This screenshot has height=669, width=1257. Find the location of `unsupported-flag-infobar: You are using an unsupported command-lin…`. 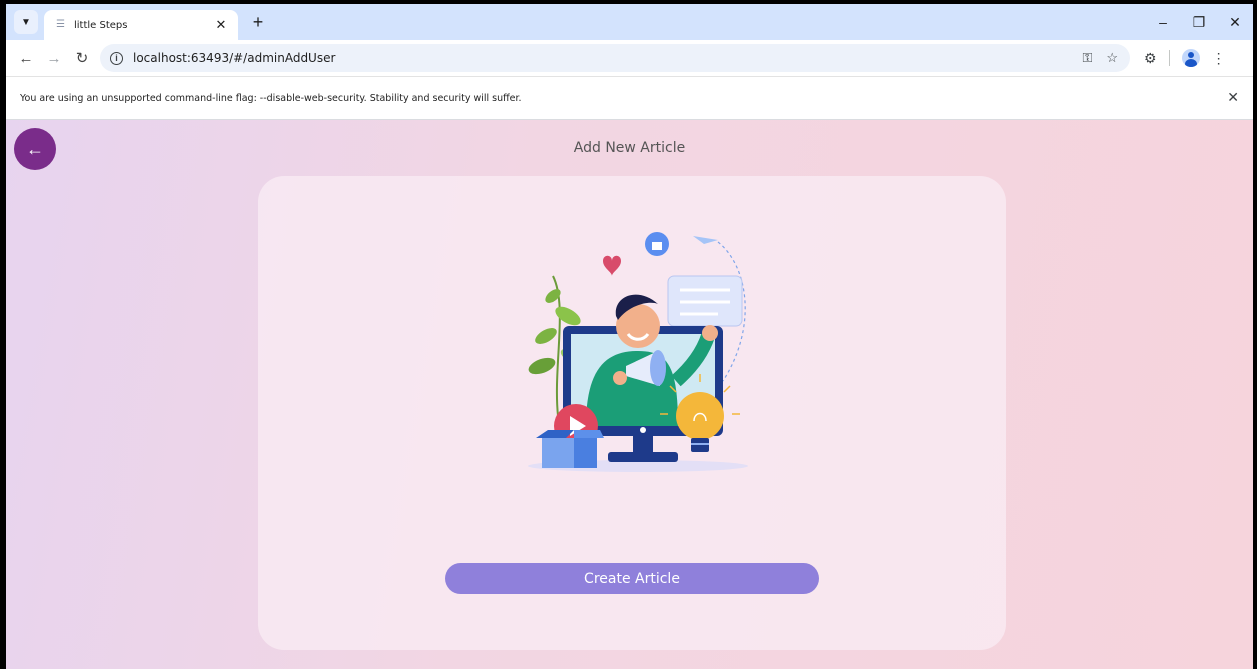

unsupported-flag-infobar: You are using an unsupported command-lin… is located at coordinates (629, 98).